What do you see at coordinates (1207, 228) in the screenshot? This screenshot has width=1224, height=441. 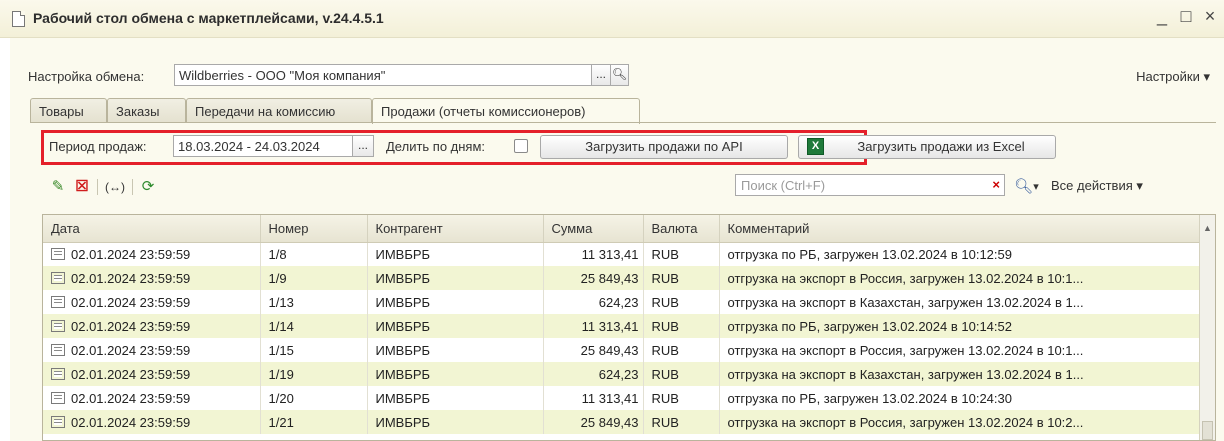 I see `scroll-up-icon: ▲` at bounding box center [1207, 228].